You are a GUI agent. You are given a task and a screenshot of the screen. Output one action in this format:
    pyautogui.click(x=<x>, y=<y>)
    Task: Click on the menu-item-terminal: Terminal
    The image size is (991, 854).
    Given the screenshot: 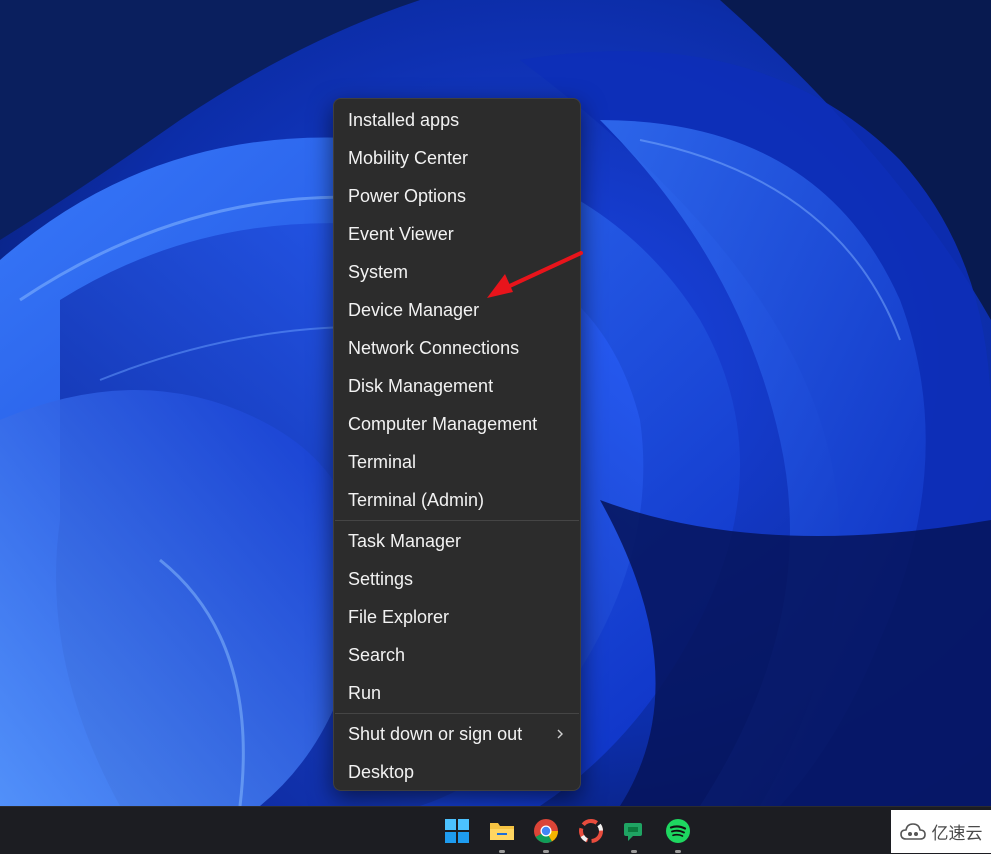 What is the action you would take?
    pyautogui.click(x=457, y=462)
    